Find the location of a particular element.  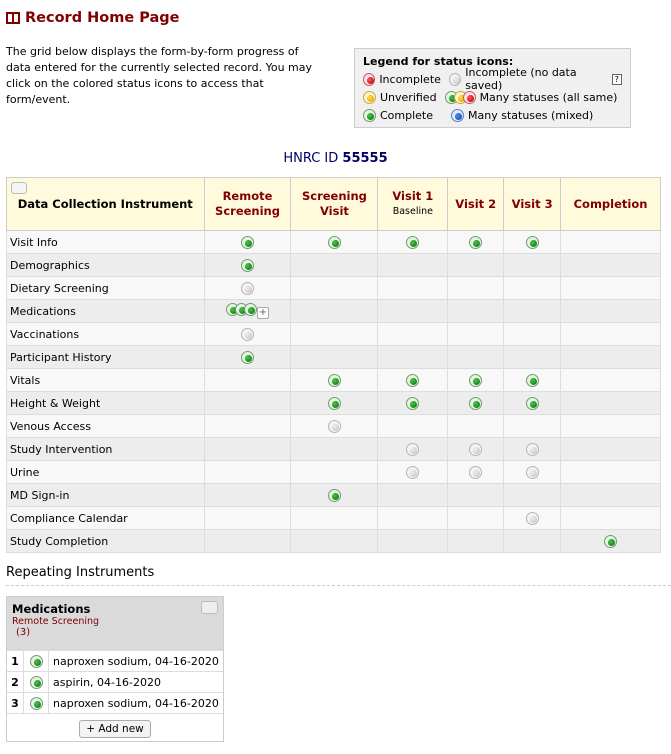

table-row: Venous Access is located at coordinates (333, 426).